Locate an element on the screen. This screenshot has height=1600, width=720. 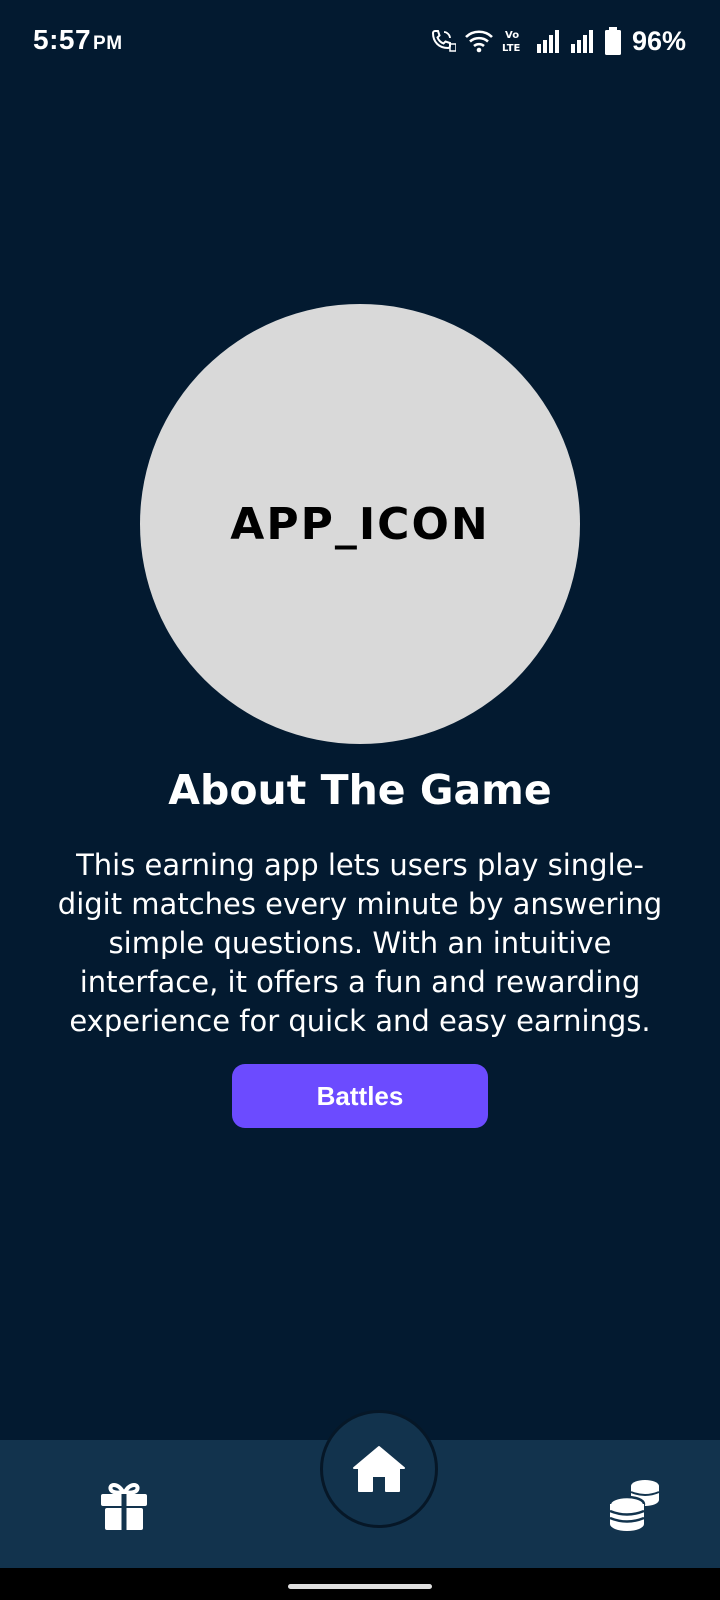
svg-text: Vo is located at coordinates (512, 35).